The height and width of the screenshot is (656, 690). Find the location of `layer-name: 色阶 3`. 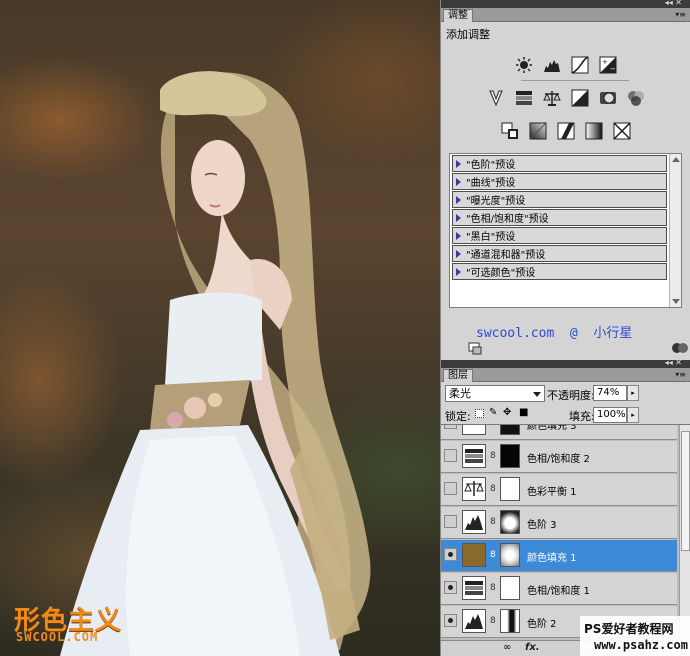

layer-name: 色阶 3 is located at coordinates (542, 523).